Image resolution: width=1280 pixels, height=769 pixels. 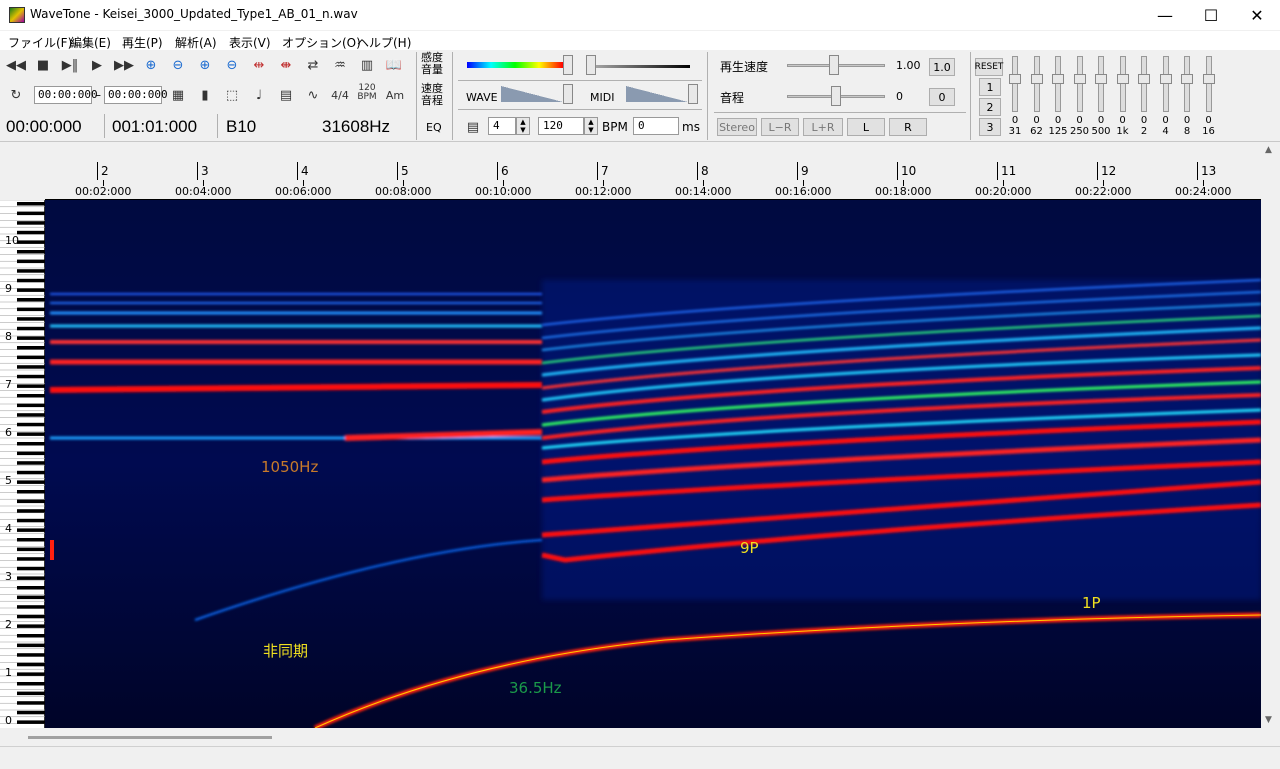 What do you see at coordinates (232, 95) in the screenshot?
I see `select-icon: ⬚` at bounding box center [232, 95].